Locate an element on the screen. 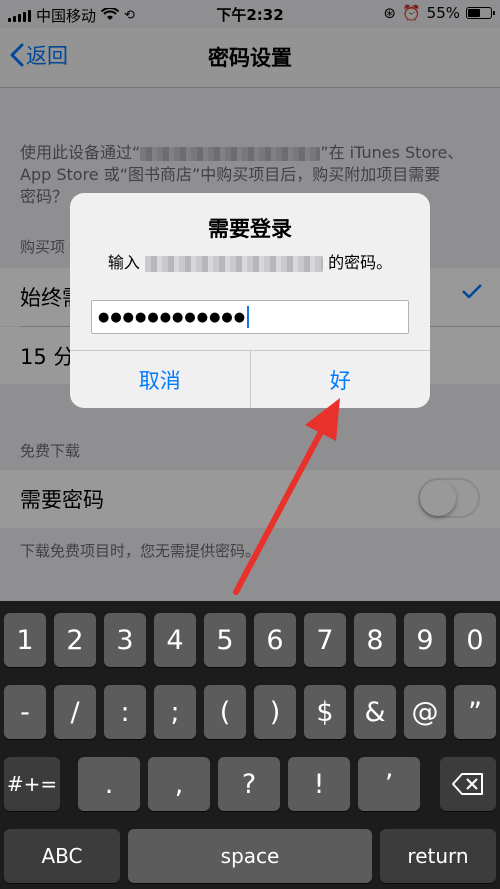 The width and height of the screenshot is (500, 889). digit-key: 2 is located at coordinates (75, 640).